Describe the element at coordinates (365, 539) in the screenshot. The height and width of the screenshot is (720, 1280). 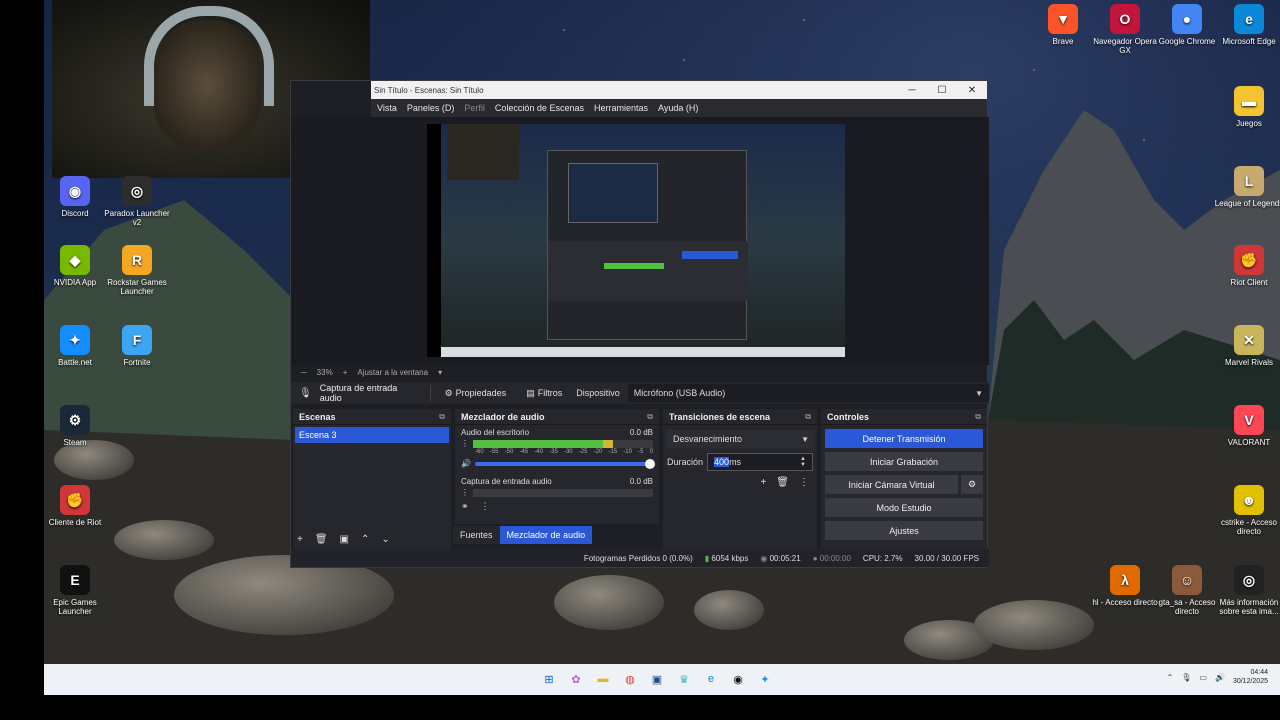
I see `move-up-icon: ⌃` at that location.